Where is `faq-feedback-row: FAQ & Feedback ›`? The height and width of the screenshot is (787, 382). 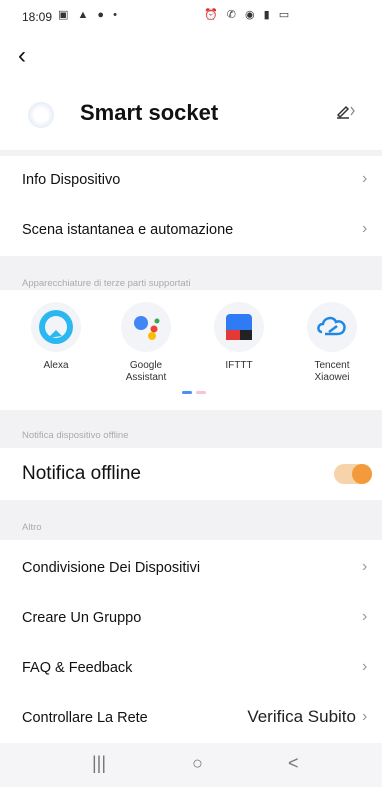 faq-feedback-row: FAQ & Feedback › is located at coordinates (191, 669).